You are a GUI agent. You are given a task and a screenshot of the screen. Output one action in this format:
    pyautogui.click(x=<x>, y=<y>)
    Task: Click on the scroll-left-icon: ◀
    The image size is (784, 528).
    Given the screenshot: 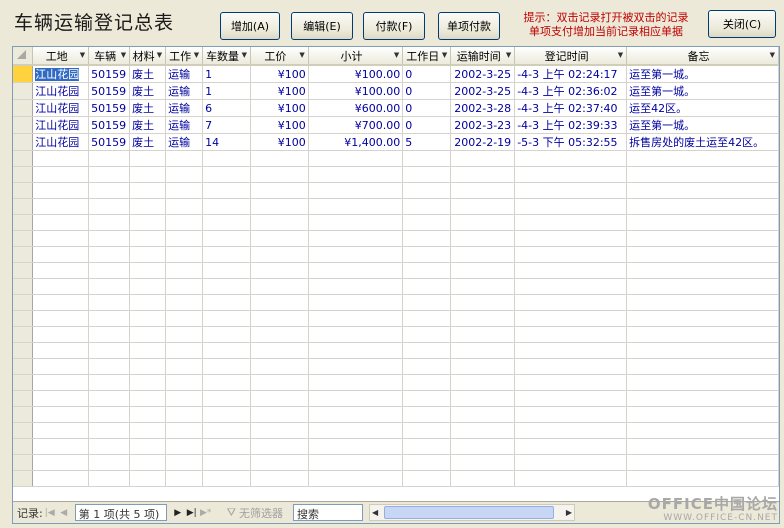 What is the action you would take?
    pyautogui.click(x=375, y=512)
    